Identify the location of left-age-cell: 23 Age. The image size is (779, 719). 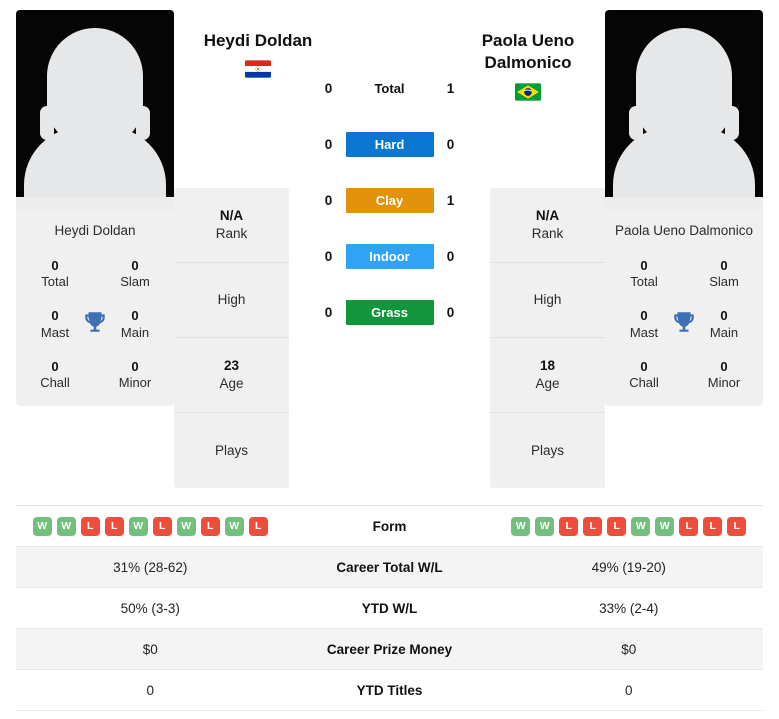
(231, 375).